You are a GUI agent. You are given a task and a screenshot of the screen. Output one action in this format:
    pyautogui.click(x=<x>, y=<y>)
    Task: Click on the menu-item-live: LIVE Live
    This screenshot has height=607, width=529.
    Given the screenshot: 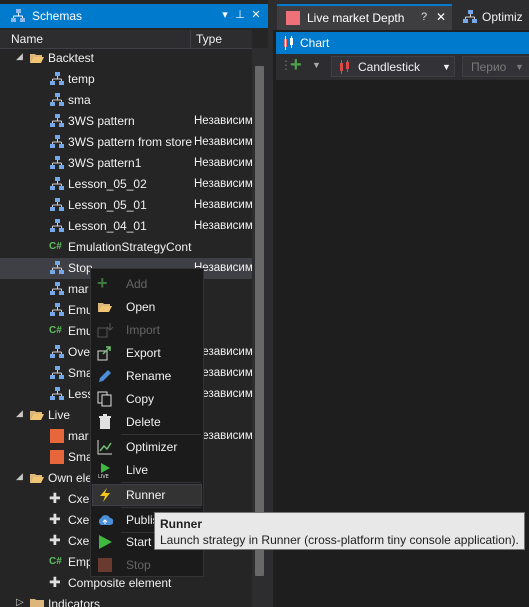 What is the action you would take?
    pyautogui.click(x=147, y=470)
    